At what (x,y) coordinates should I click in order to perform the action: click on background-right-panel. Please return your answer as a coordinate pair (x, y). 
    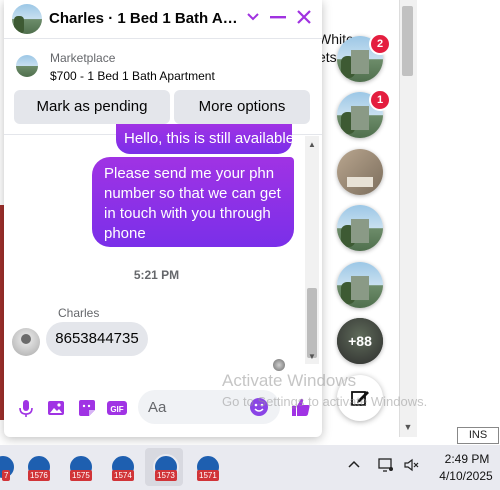
    Looking at the image, I should click on (458, 212).